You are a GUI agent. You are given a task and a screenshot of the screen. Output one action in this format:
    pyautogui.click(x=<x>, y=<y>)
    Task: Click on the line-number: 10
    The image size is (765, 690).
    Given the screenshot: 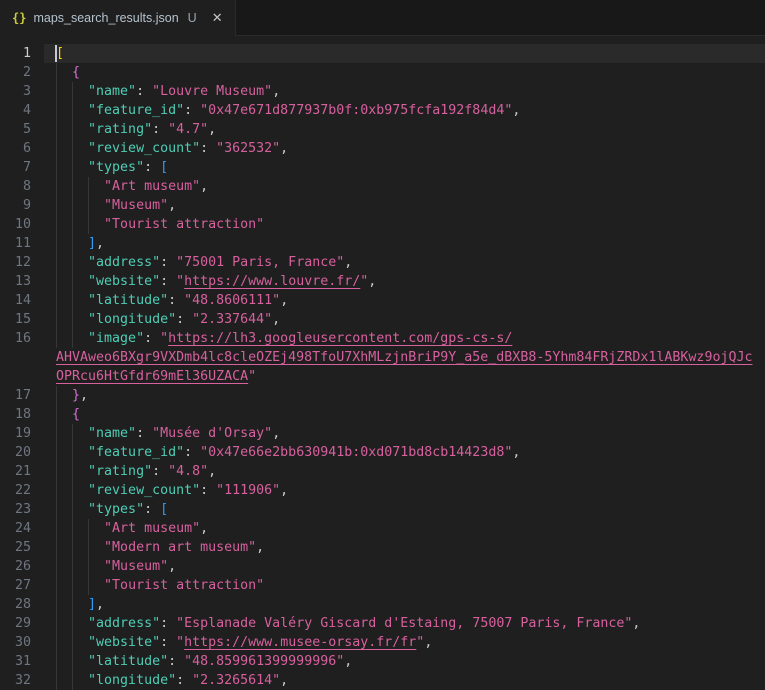 What is the action you would take?
    pyautogui.click(x=15, y=224)
    